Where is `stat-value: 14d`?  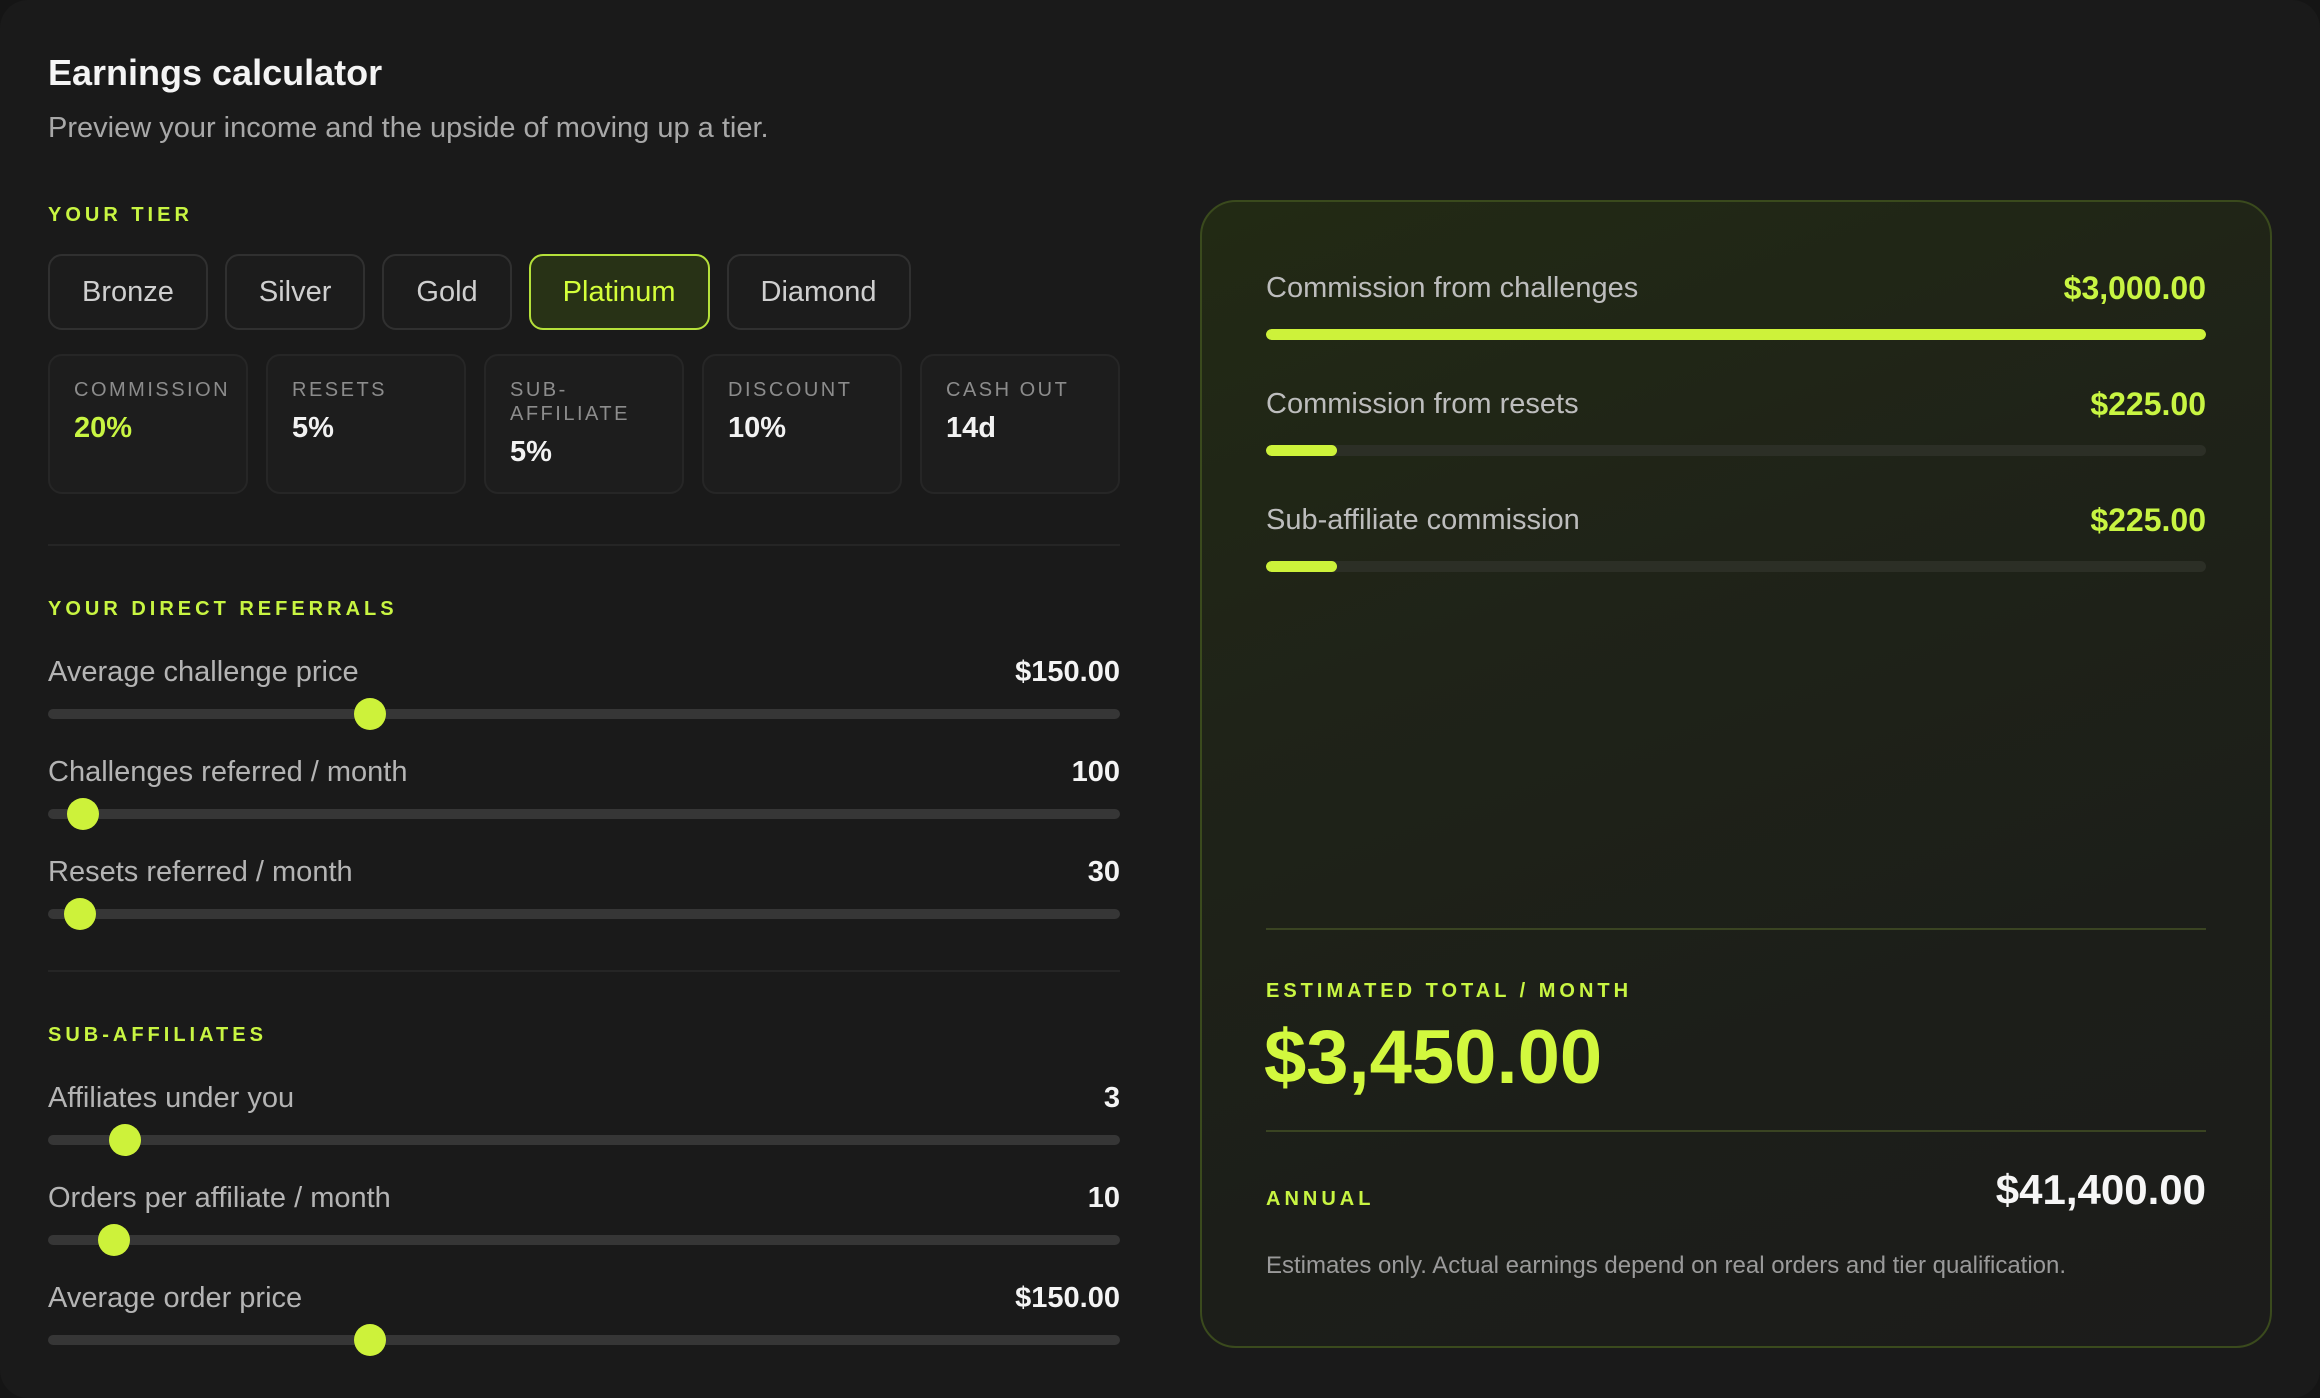 stat-value: 14d is located at coordinates (971, 428).